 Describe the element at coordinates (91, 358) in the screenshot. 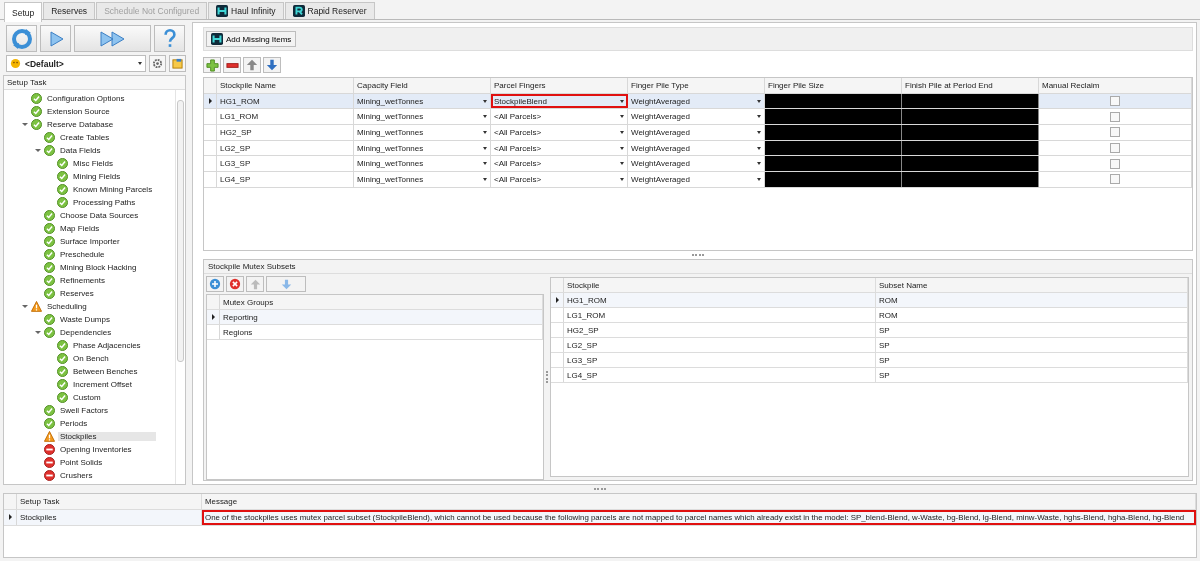

I see `tree-item: On Bench` at that location.